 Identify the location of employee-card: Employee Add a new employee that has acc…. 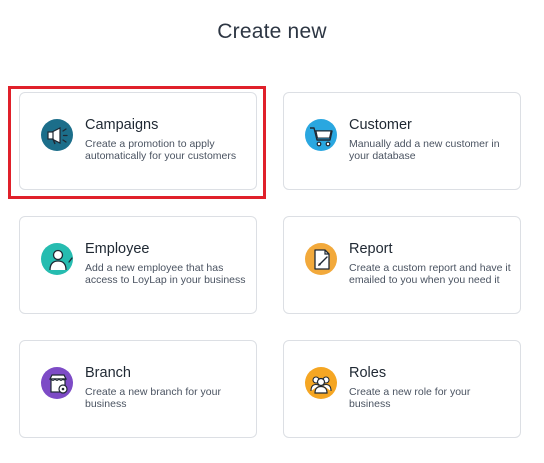
(138, 265).